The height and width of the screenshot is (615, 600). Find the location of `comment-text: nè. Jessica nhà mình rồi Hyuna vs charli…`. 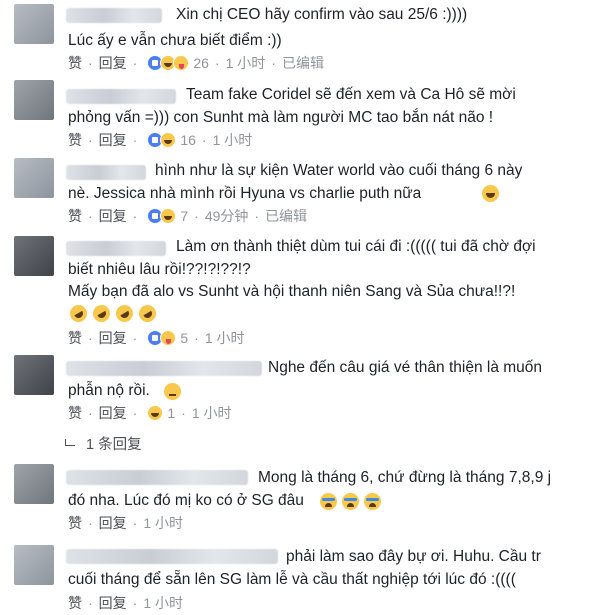

comment-text: nè. Jessica nhà mình rồi Hyuna vs charli… is located at coordinates (283, 194).